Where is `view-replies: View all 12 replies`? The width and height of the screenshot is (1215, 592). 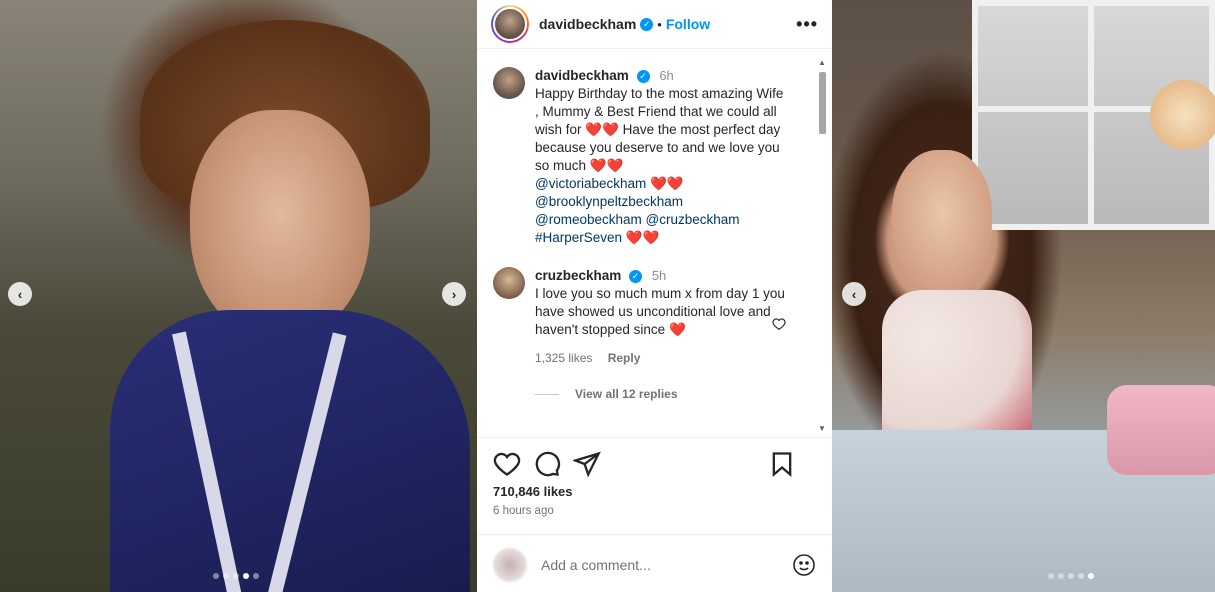 view-replies: View all 12 replies is located at coordinates (668, 394).